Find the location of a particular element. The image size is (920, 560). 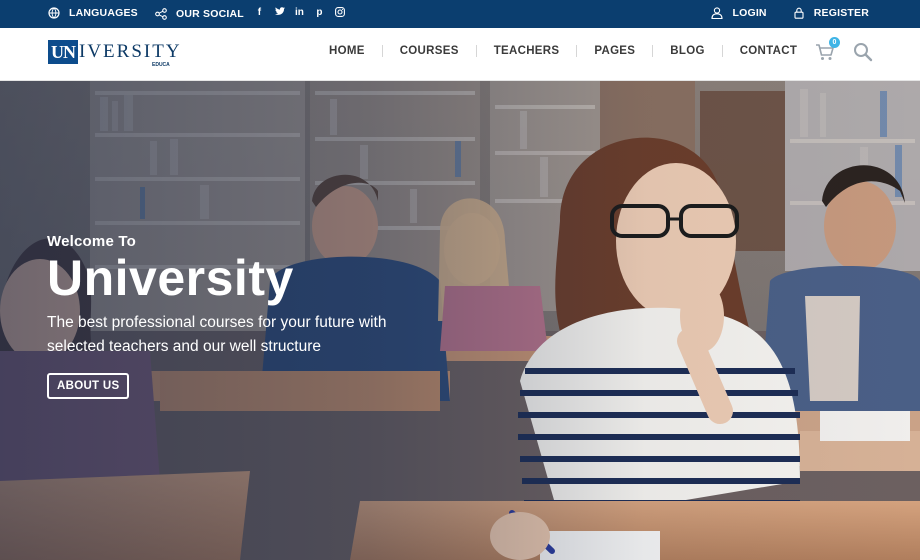

lock-icon is located at coordinates (799, 13).